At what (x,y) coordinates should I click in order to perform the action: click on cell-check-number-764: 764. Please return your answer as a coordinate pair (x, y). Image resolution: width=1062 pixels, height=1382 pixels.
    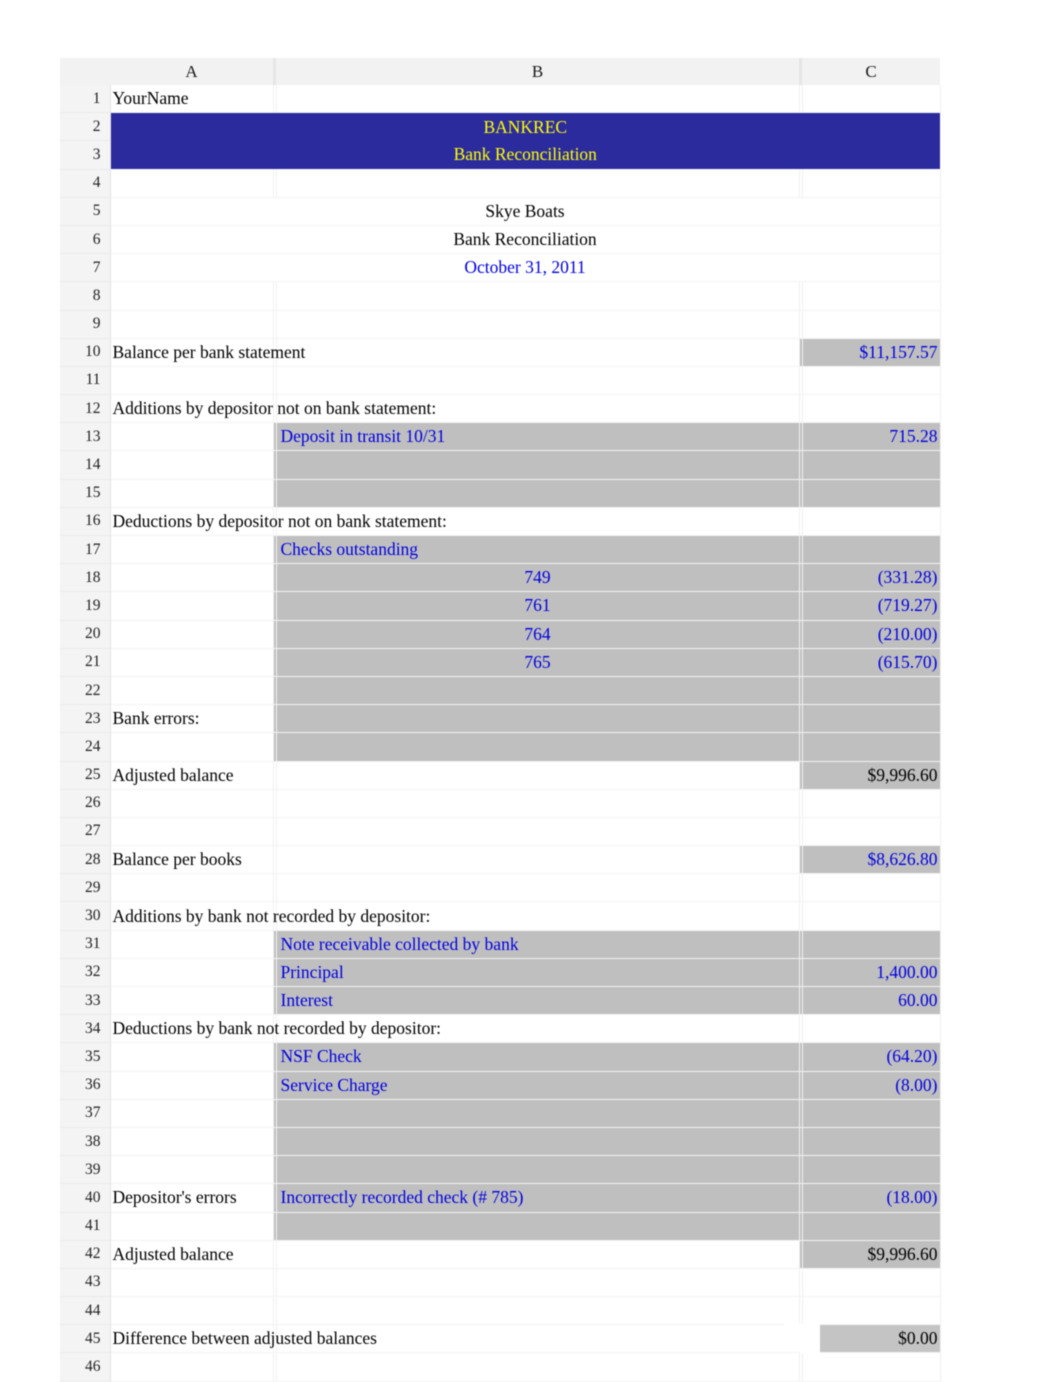
    Looking at the image, I should click on (538, 634).